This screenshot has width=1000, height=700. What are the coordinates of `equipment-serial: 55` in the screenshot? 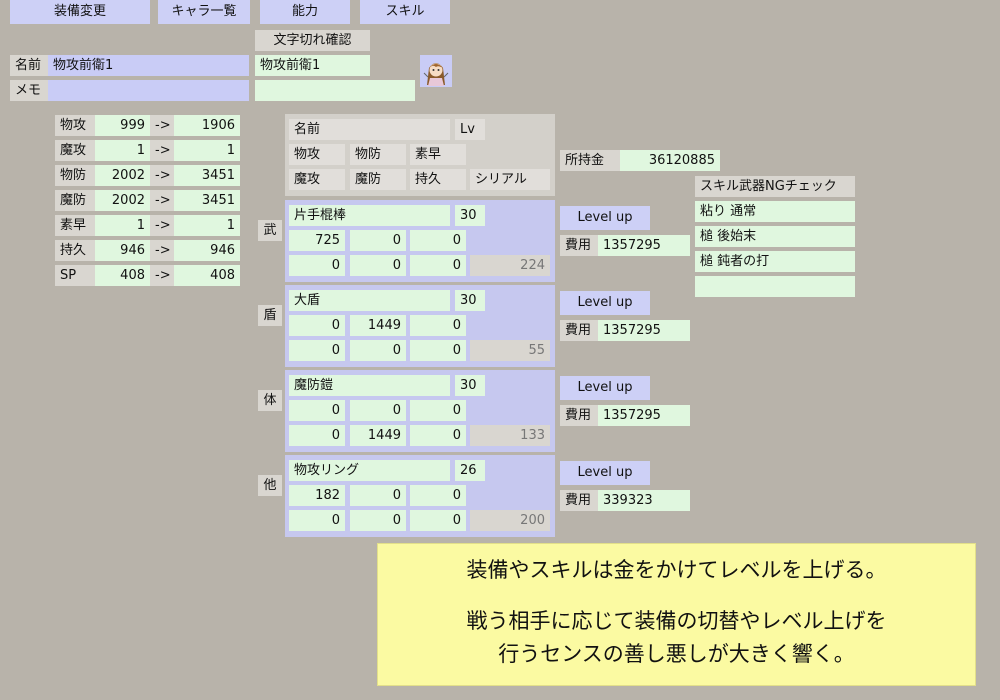 It's located at (510, 350).